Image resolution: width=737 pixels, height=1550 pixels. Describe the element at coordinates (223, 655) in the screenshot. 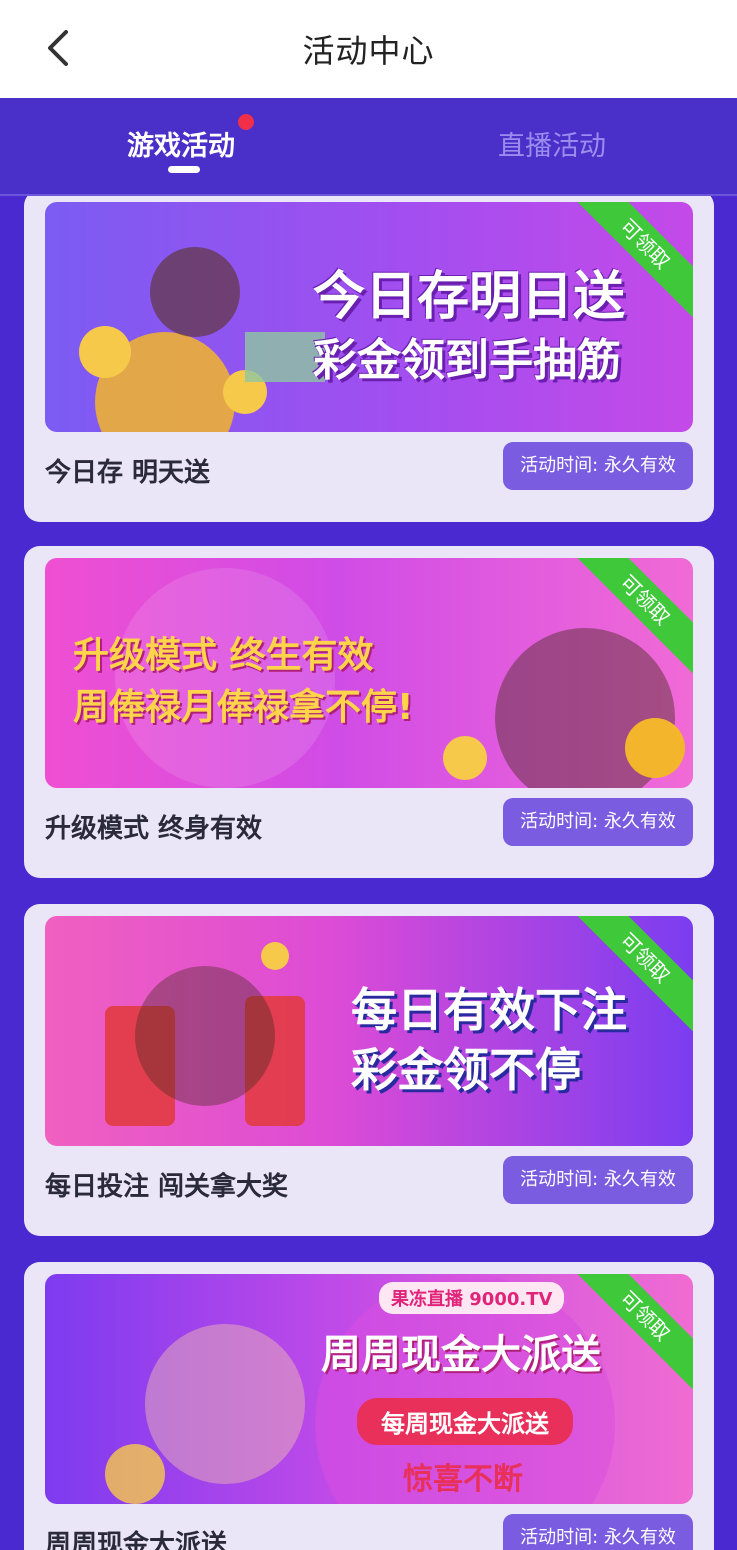

I see `banner-headline: 升级模式 终生有效` at that location.